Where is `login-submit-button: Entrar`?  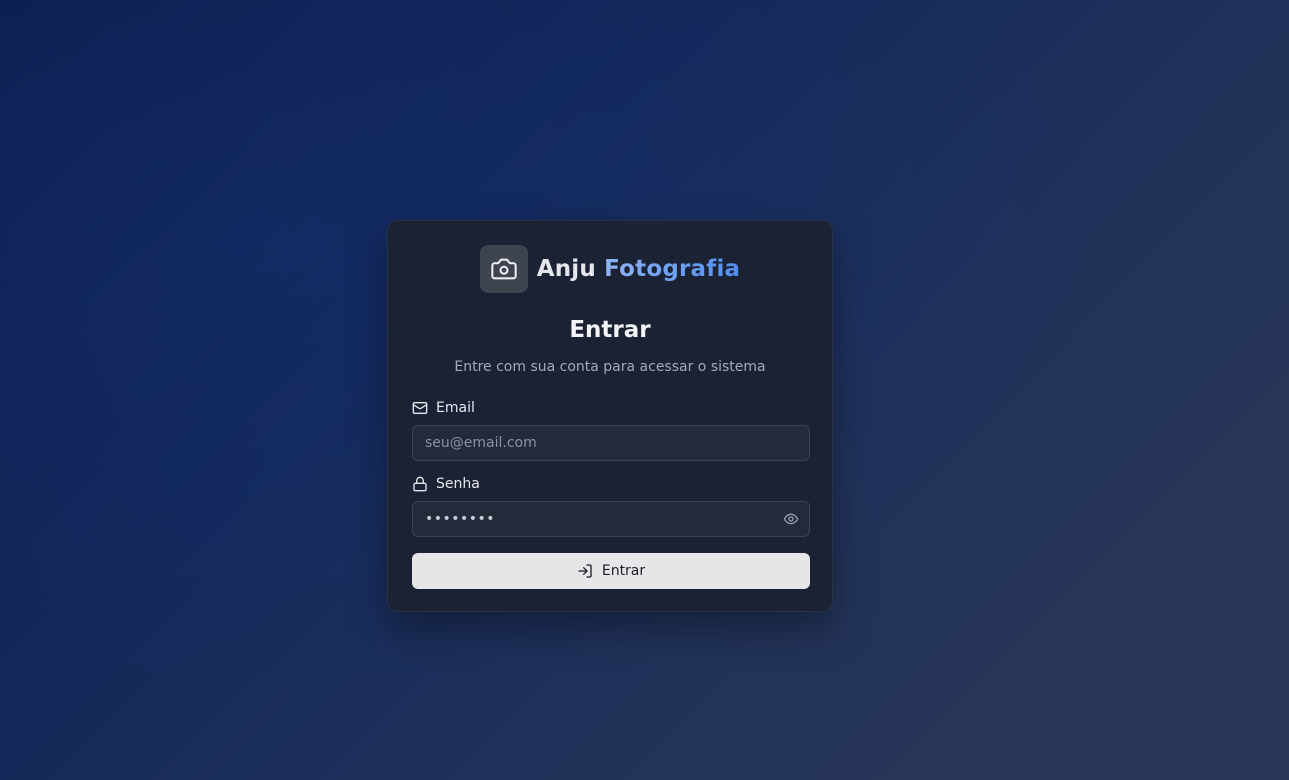 login-submit-button: Entrar is located at coordinates (611, 571).